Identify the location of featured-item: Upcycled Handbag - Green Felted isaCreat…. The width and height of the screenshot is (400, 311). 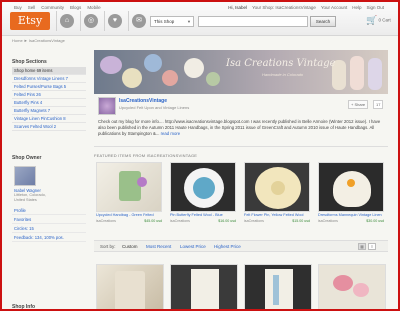
(129, 193).